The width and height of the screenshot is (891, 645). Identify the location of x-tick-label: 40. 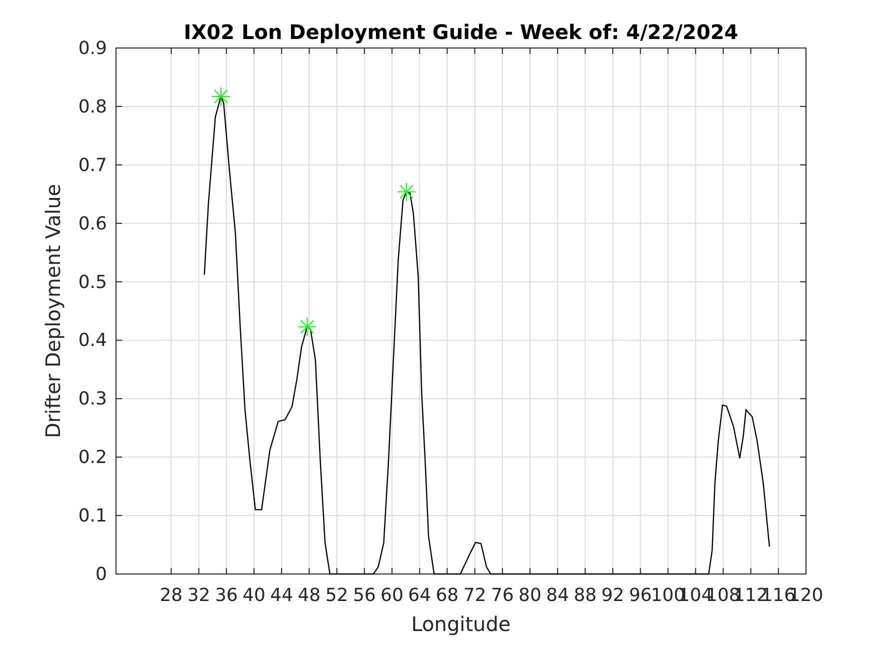
(254, 595).